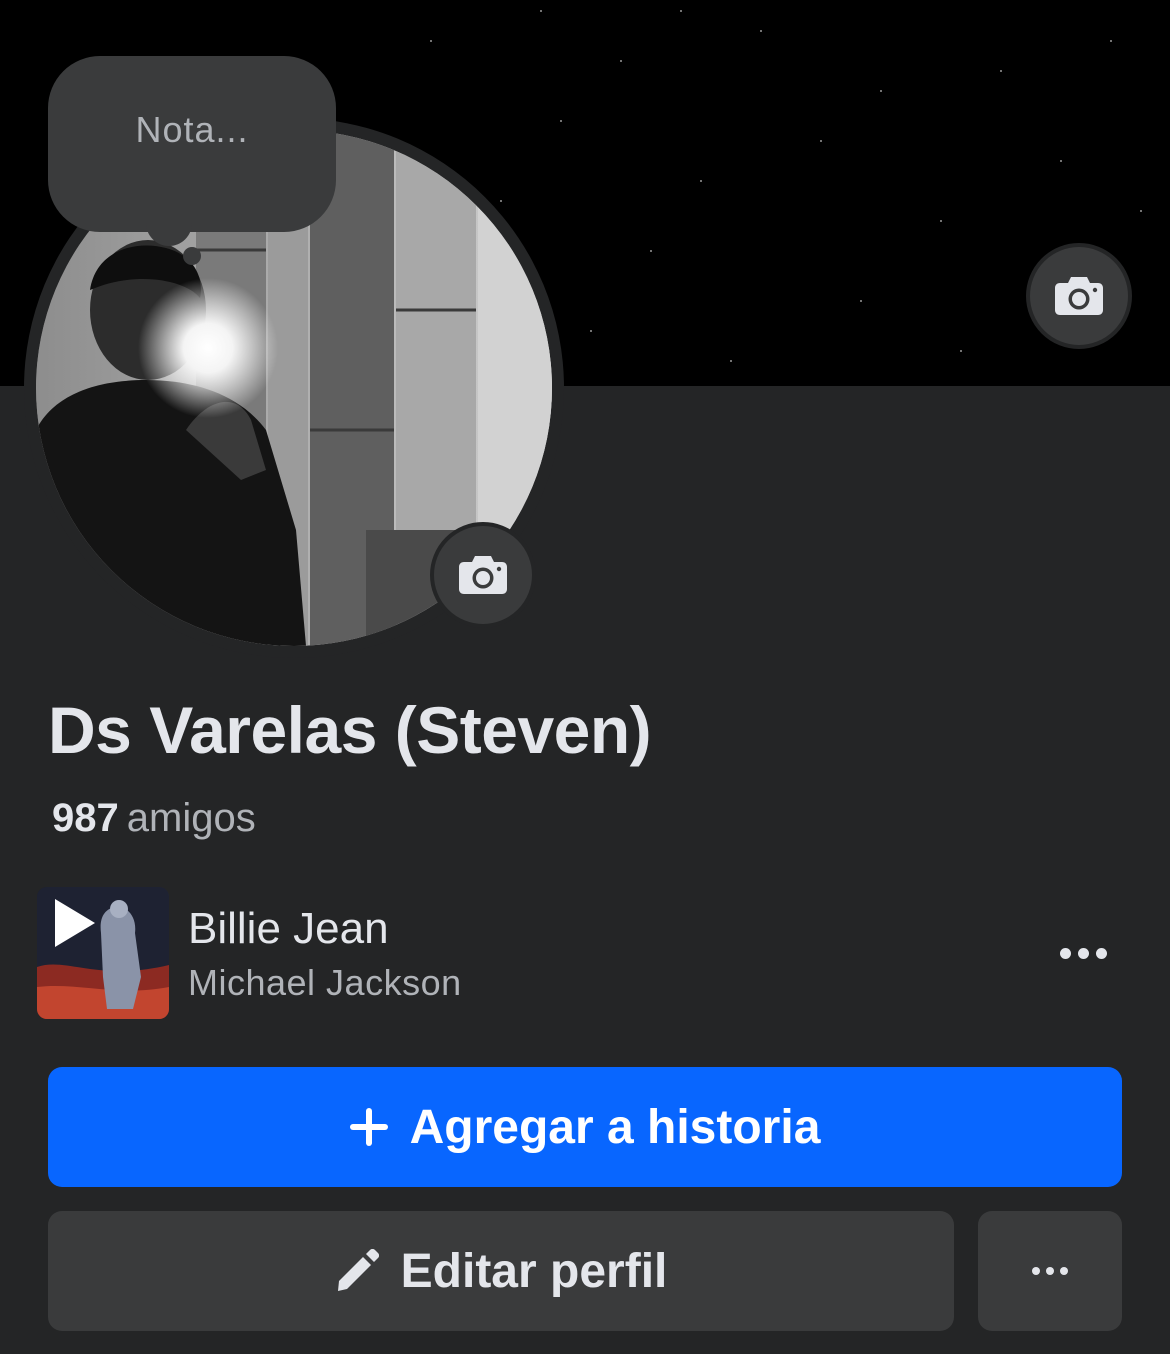 This screenshot has height=1354, width=1170. I want to click on plus-icon, so click(368, 1127).